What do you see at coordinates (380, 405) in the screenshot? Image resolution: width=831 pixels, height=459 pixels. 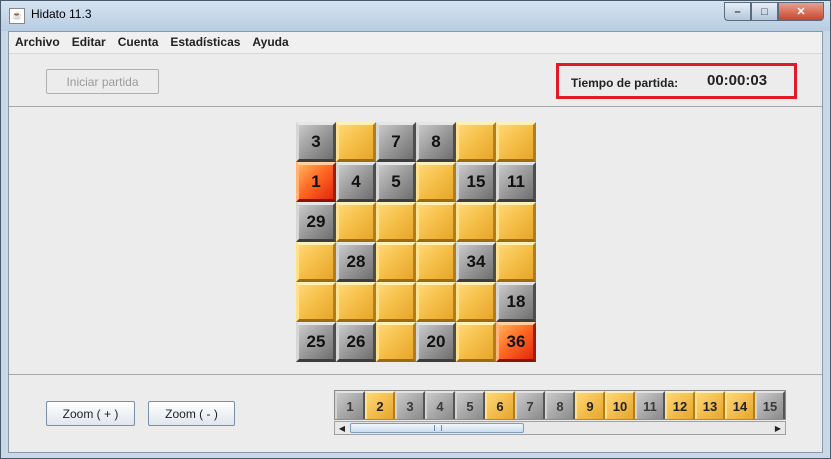 I see `palette-tile-2: 2` at bounding box center [380, 405].